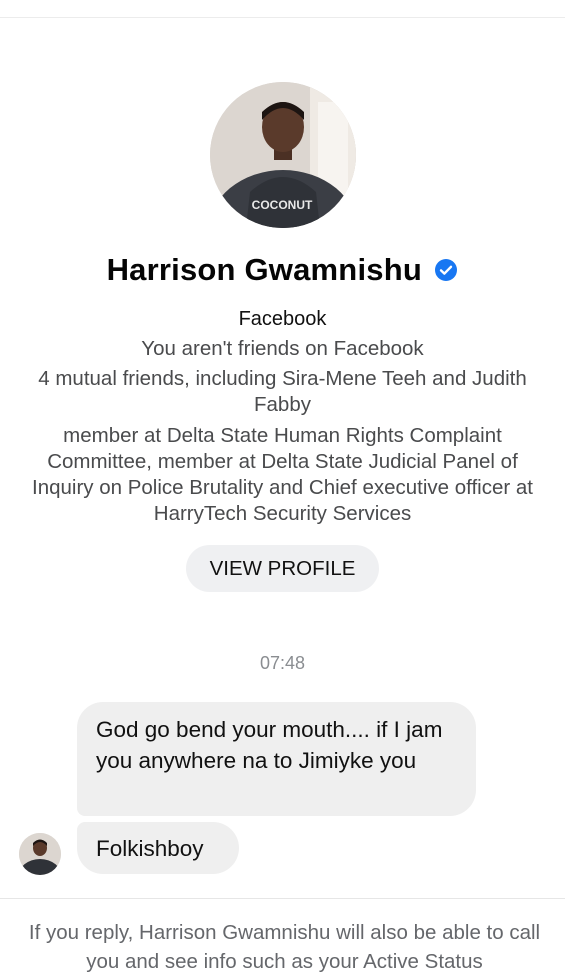 The width and height of the screenshot is (565, 976). Describe the element at coordinates (282, 663) in the screenshot. I see `message-timestamp: 07:48` at that location.